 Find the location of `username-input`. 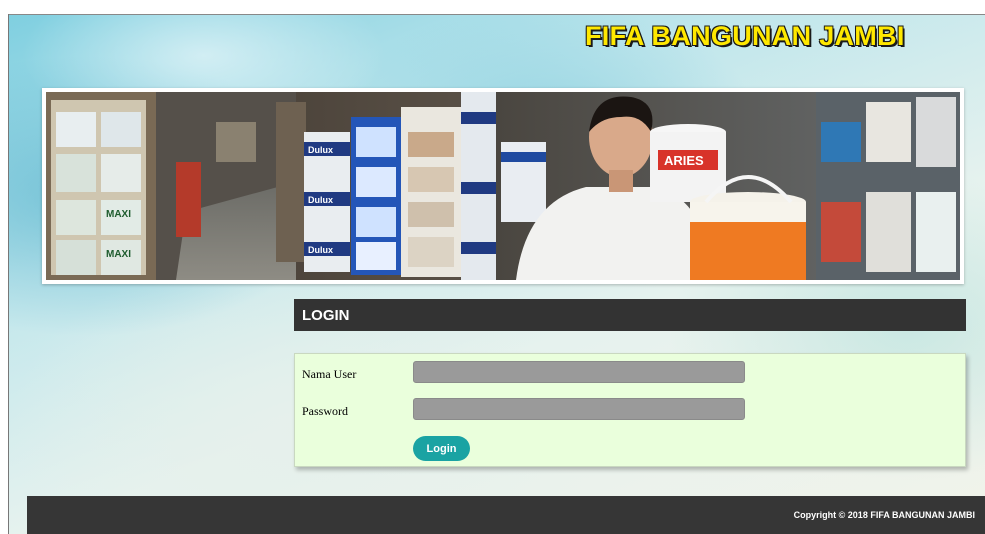

username-input is located at coordinates (579, 372).